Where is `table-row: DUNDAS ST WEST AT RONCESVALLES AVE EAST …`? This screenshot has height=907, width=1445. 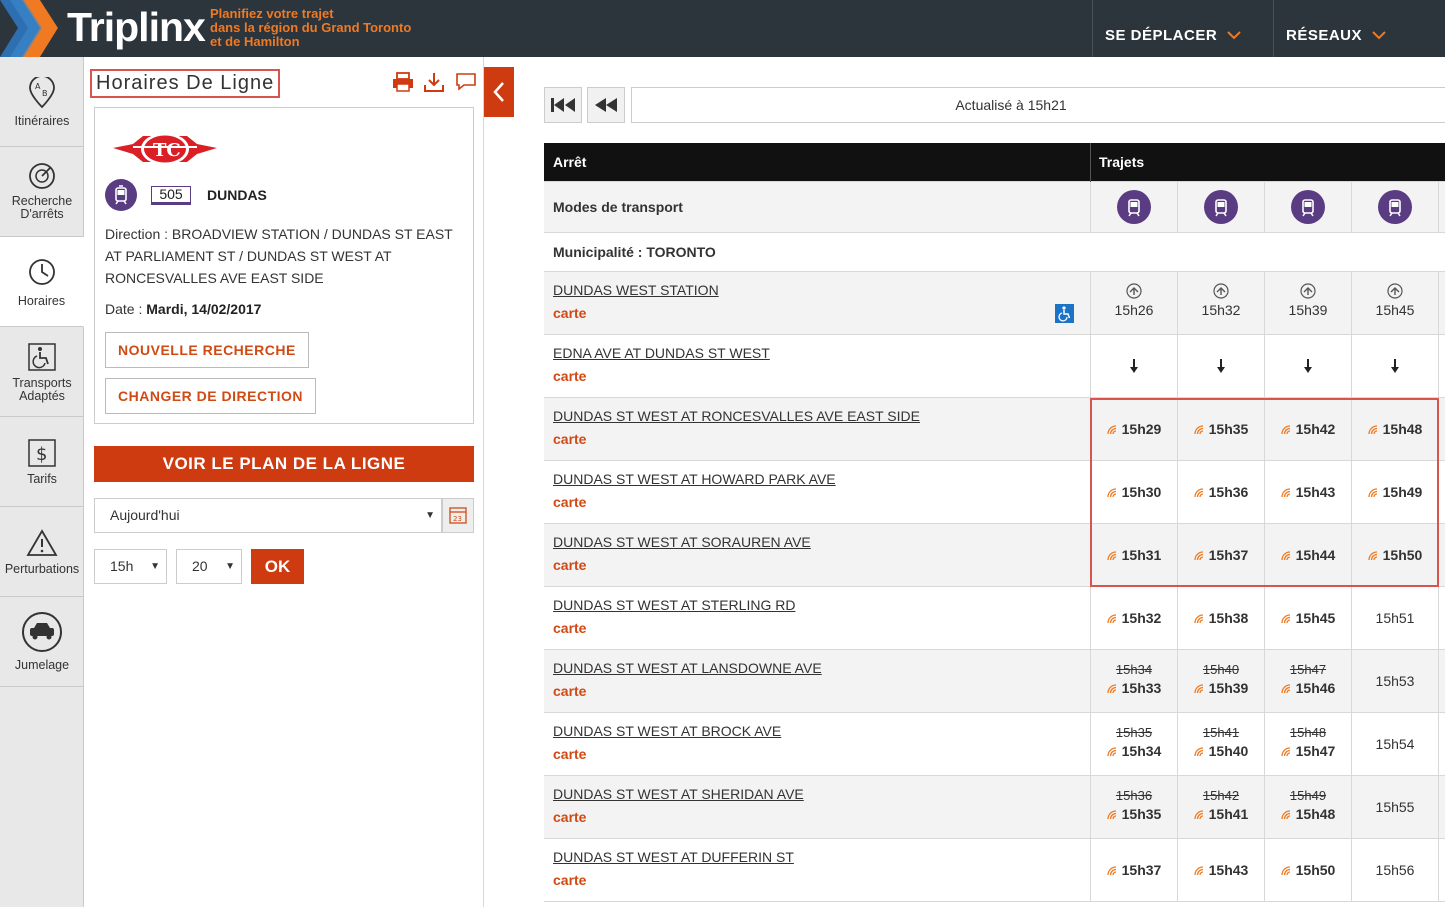 table-row: DUNDAS ST WEST AT RONCESVALLES AVE EAST … is located at coordinates (994, 429).